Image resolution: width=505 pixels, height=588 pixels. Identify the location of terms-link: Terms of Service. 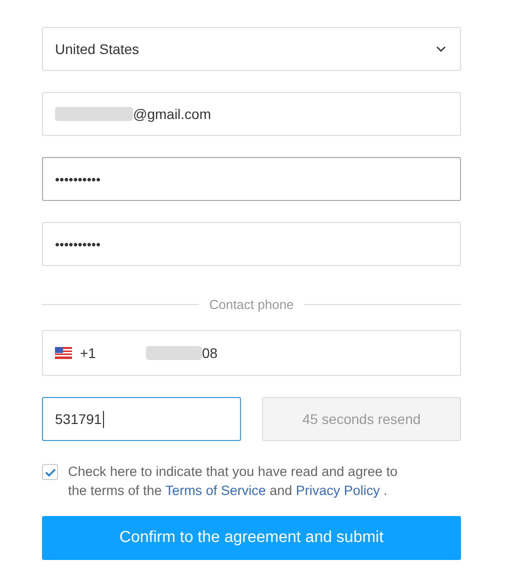
(215, 490).